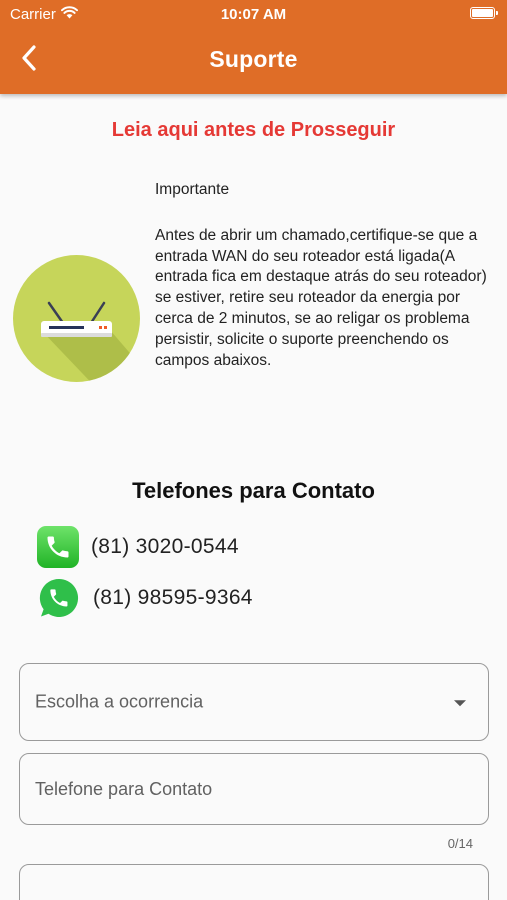  Describe the element at coordinates (173, 597) in the screenshot. I see `contact-whatsapp-number: (81) 98595-9364` at that location.